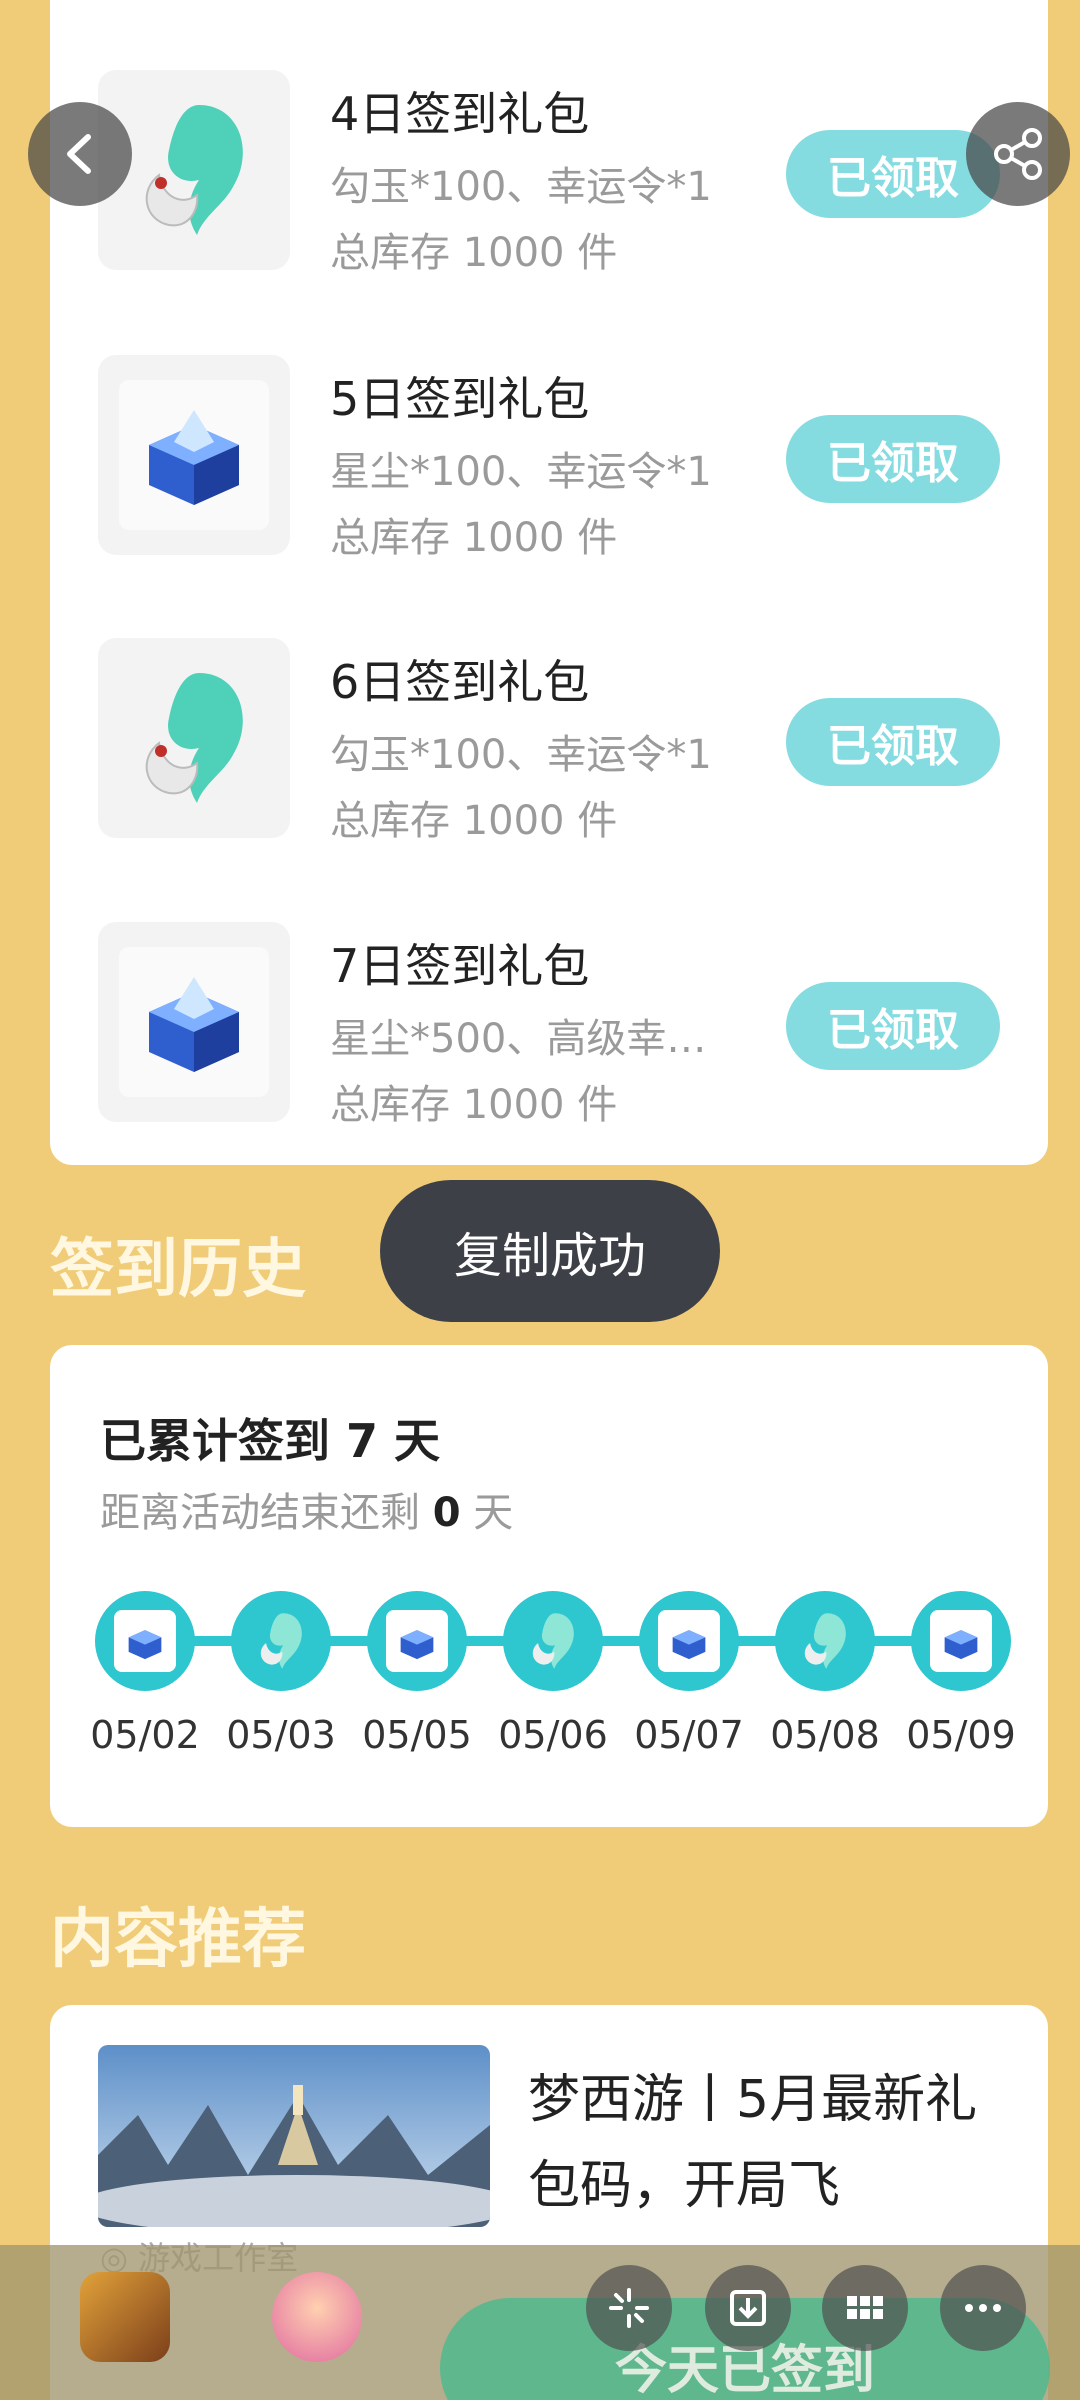 Image resolution: width=1080 pixels, height=2400 pixels. I want to click on share-icon, so click(1018, 154).